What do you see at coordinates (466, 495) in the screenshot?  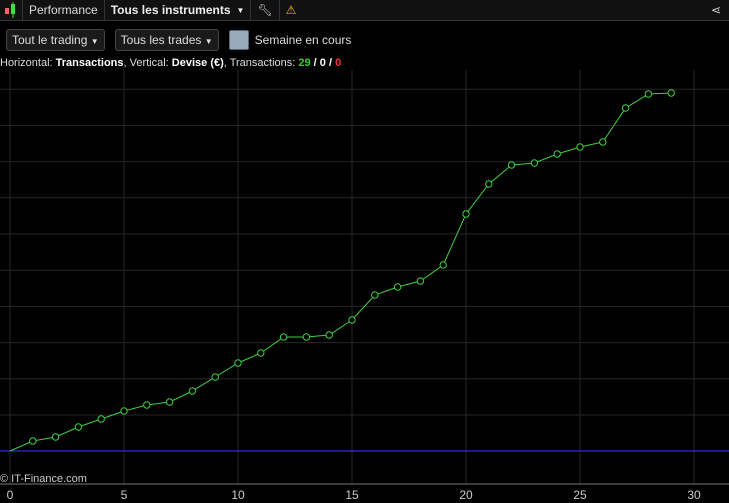 I see `x-tick-label: 20` at bounding box center [466, 495].